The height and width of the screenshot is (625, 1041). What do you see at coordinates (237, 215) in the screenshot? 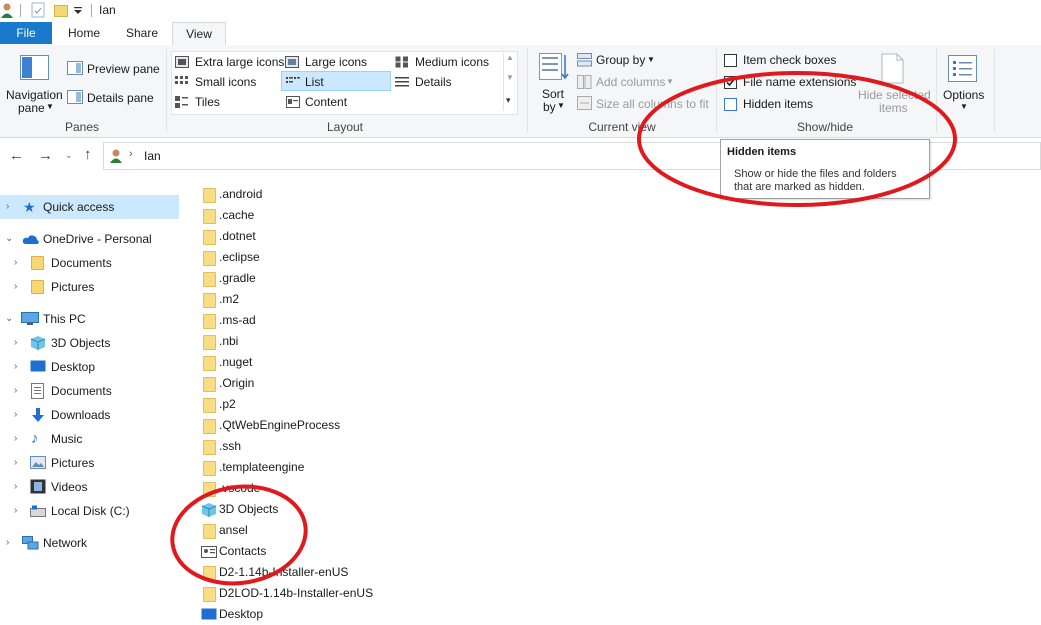
I see `file-name: .cache` at bounding box center [237, 215].